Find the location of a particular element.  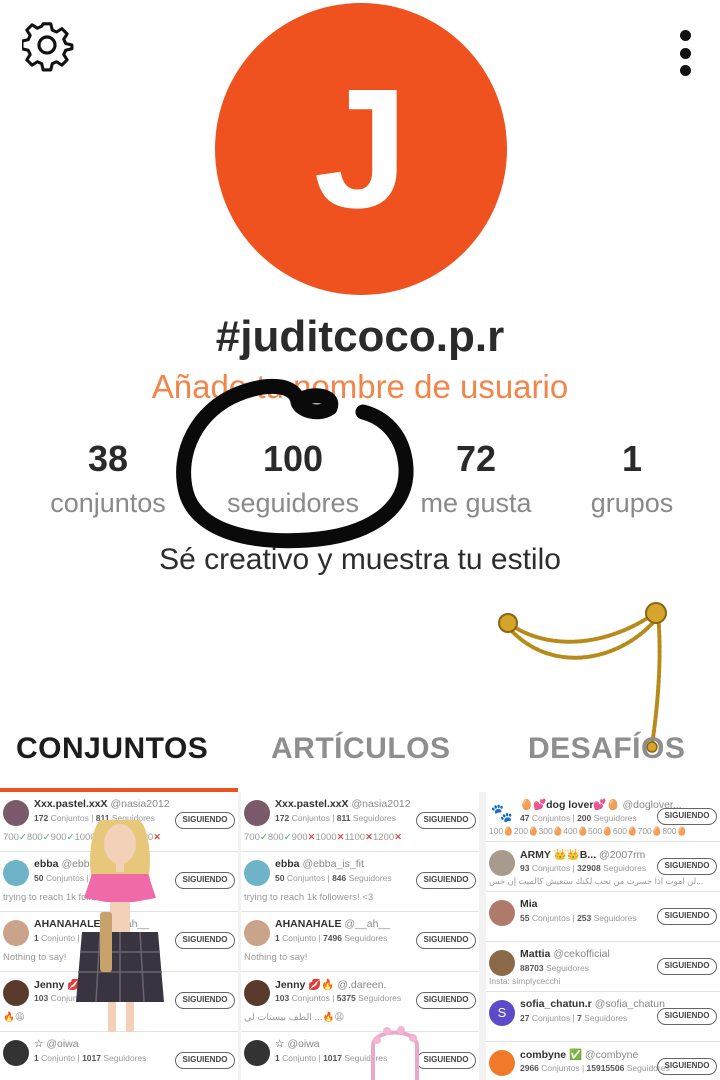

user-bio: 100🥚200🥚300🥚400🥚500🥚600🥚700🥚800🥚 is located at coordinates (588, 831).